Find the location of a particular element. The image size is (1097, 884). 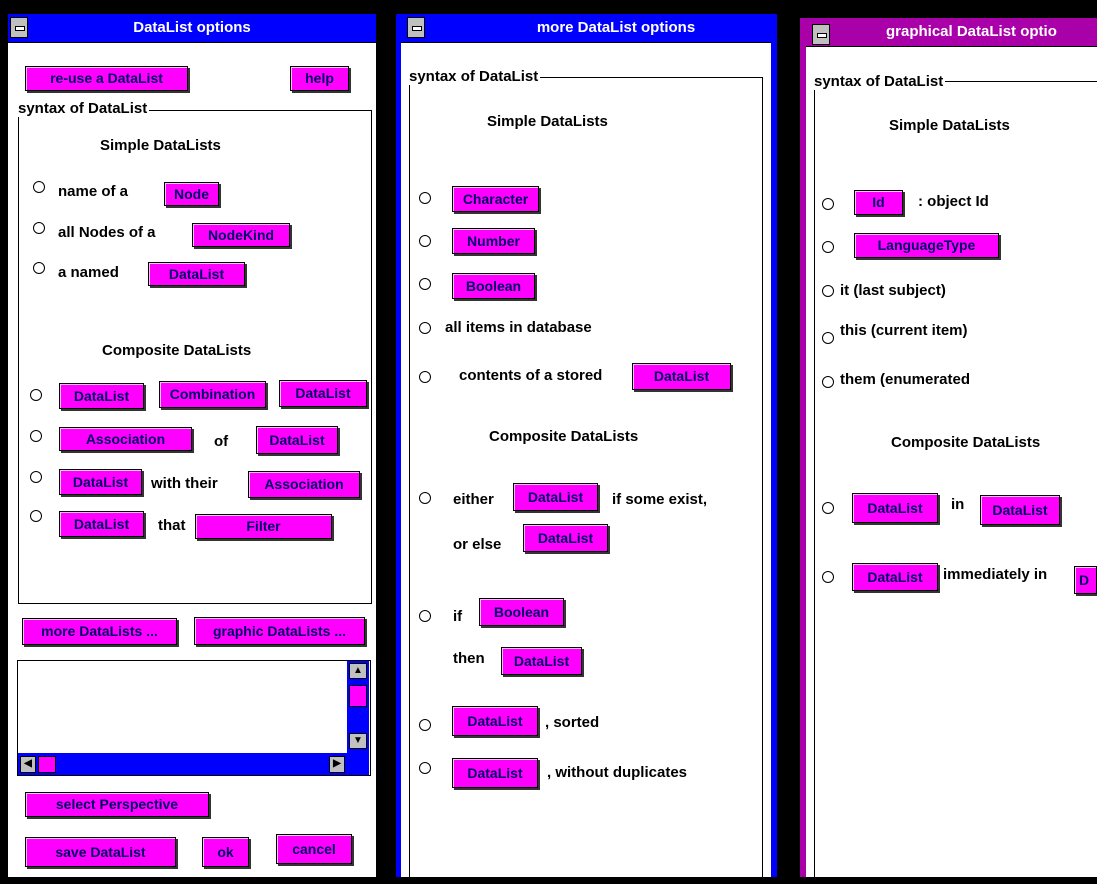

filter-button: Filter is located at coordinates (263, 526).